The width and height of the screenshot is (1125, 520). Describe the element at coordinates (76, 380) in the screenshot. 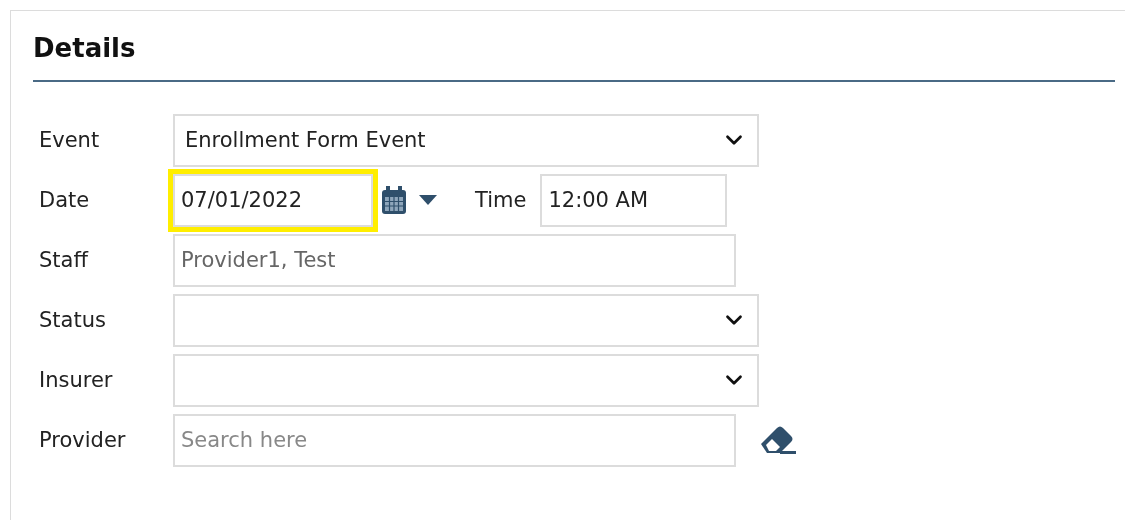

I see `field-label: Insurer` at that location.